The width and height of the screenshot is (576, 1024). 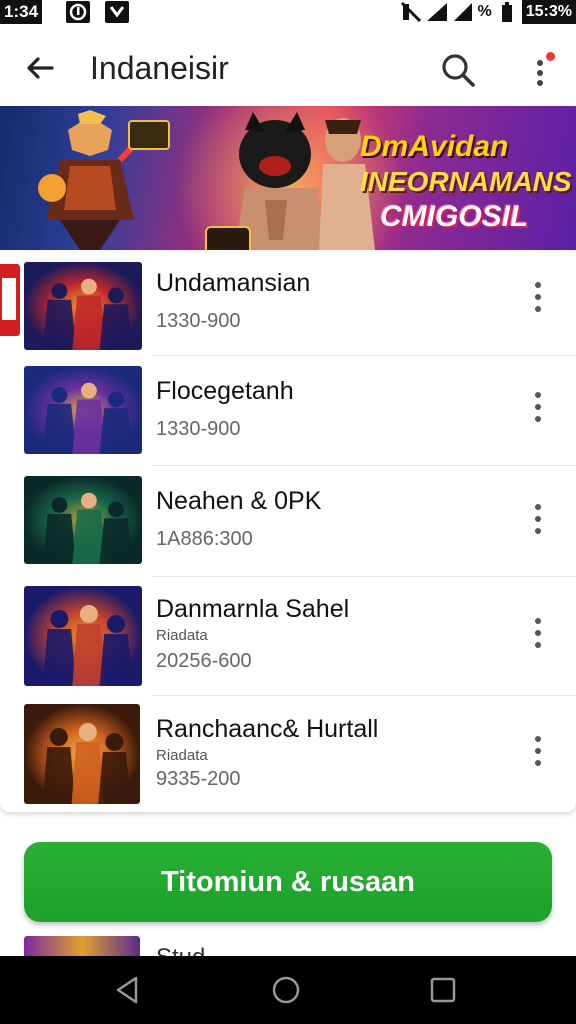 I want to click on system-nav-bar, so click(x=288, y=990).